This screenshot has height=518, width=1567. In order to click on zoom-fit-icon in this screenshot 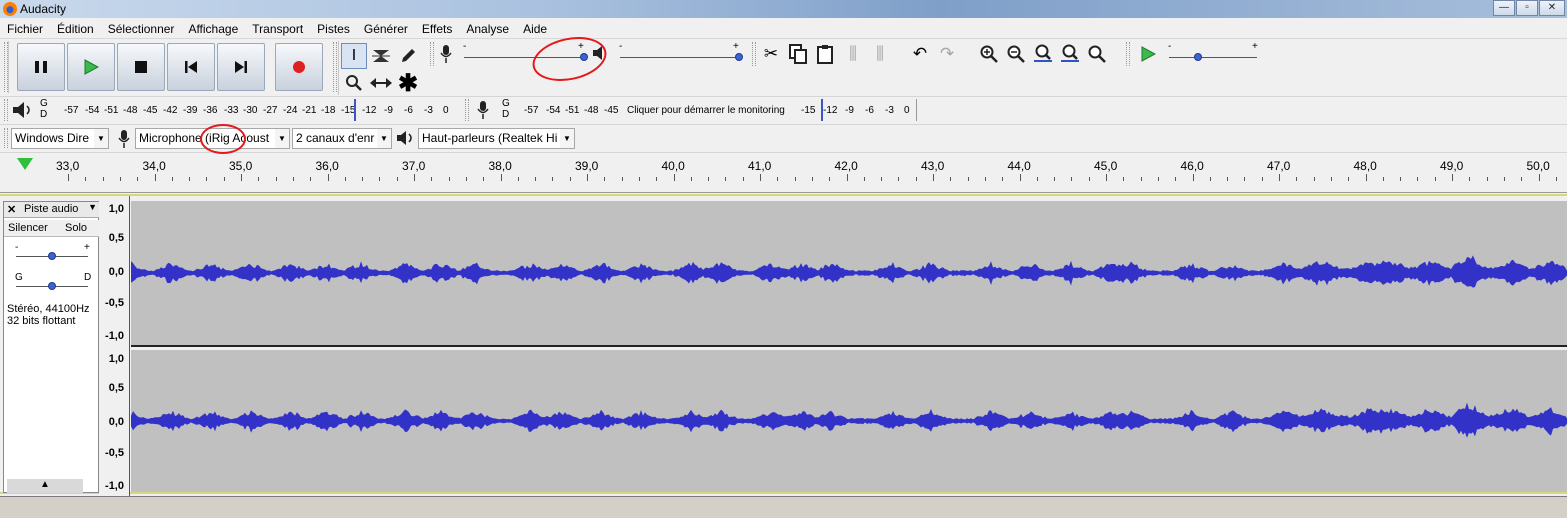, I will do `click(1070, 53)`.